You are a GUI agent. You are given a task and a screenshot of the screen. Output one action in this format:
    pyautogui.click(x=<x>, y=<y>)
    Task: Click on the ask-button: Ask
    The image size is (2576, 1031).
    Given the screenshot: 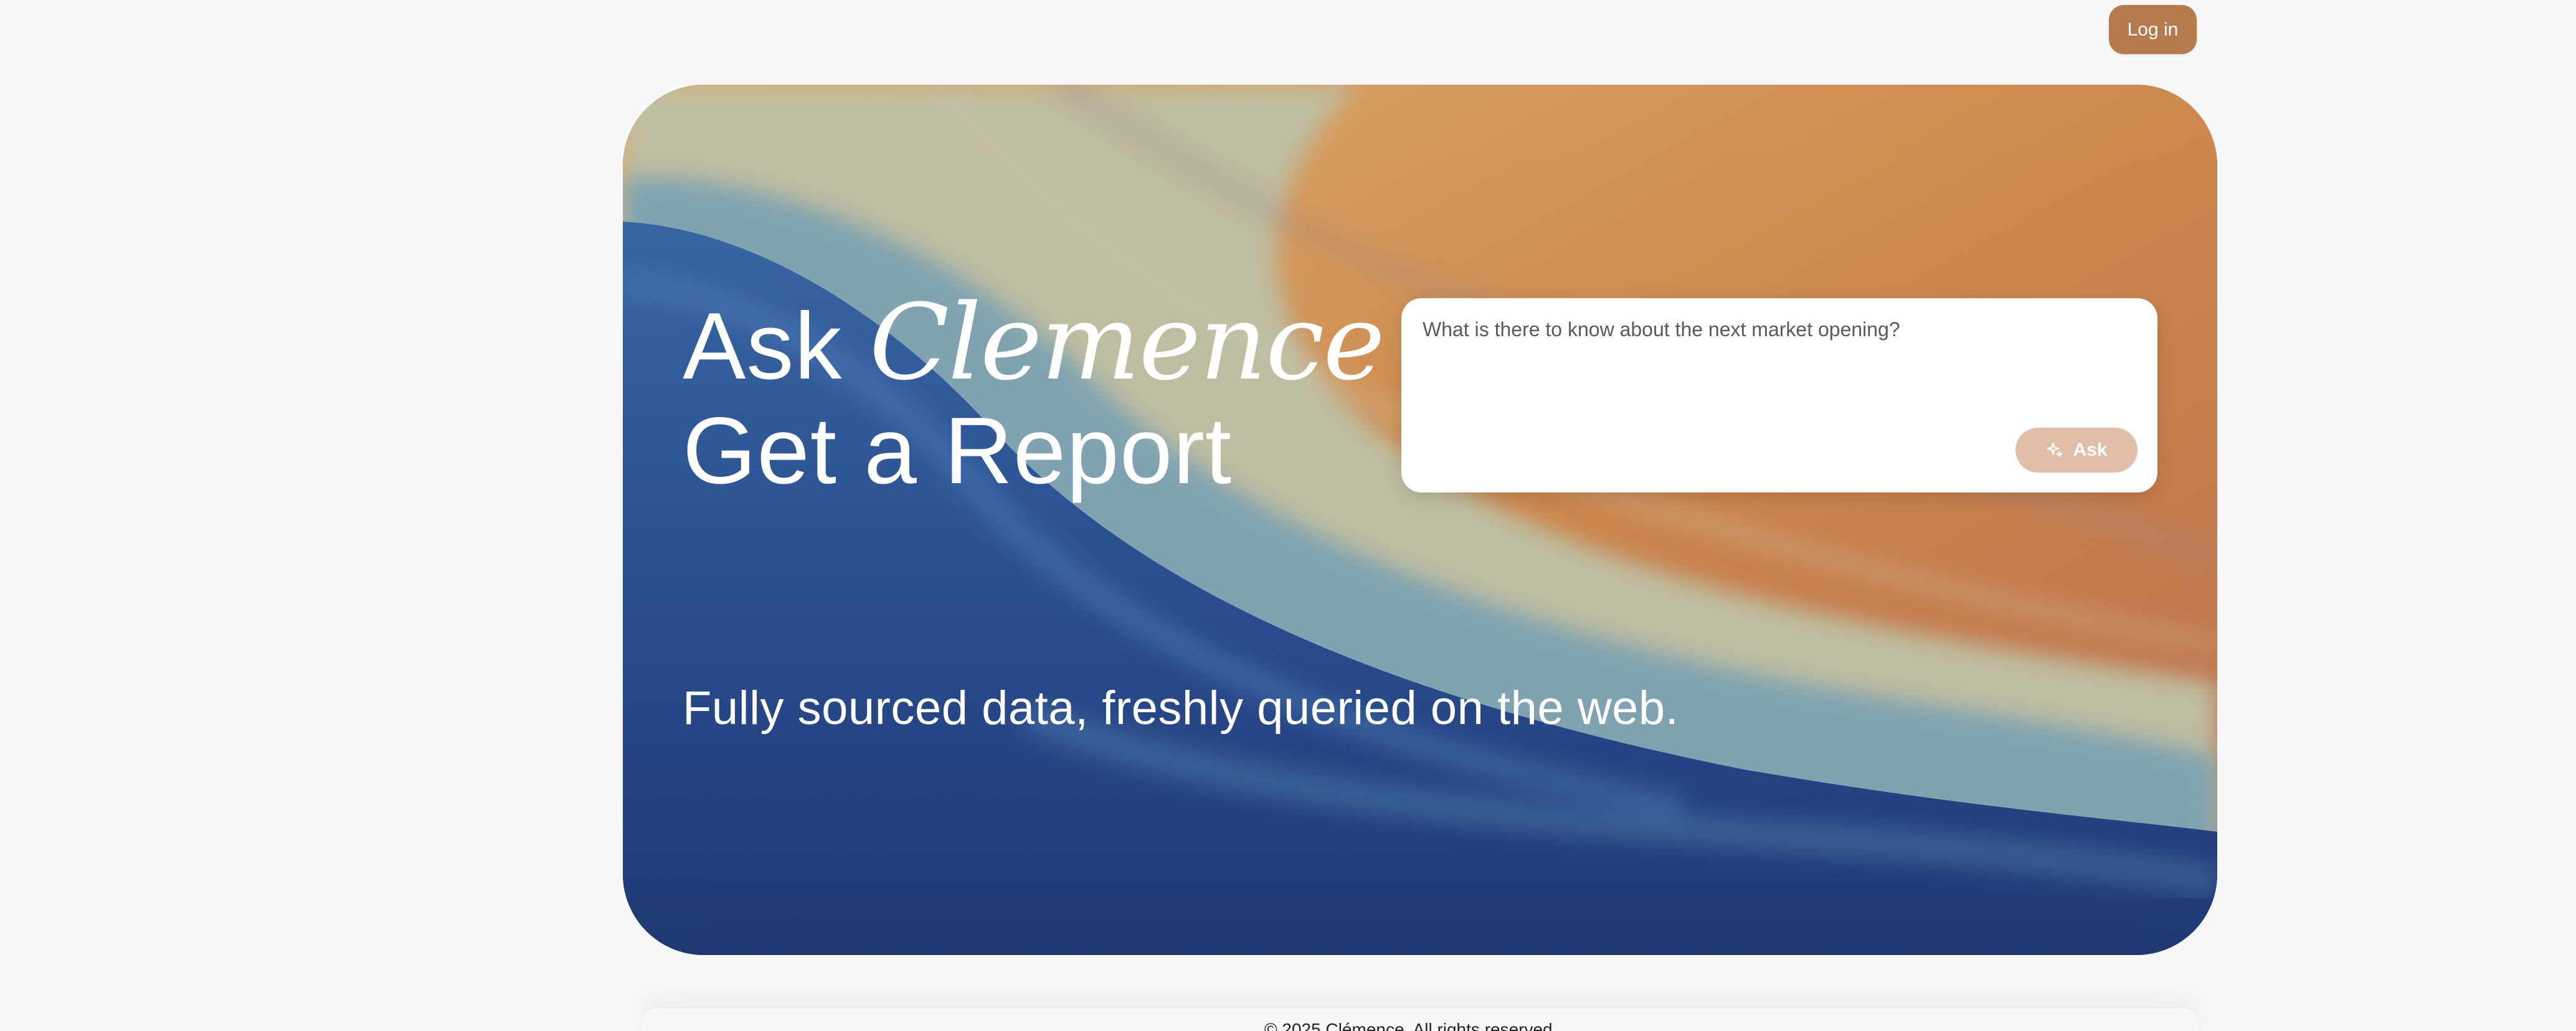 What is the action you would take?
    pyautogui.click(x=2076, y=450)
    